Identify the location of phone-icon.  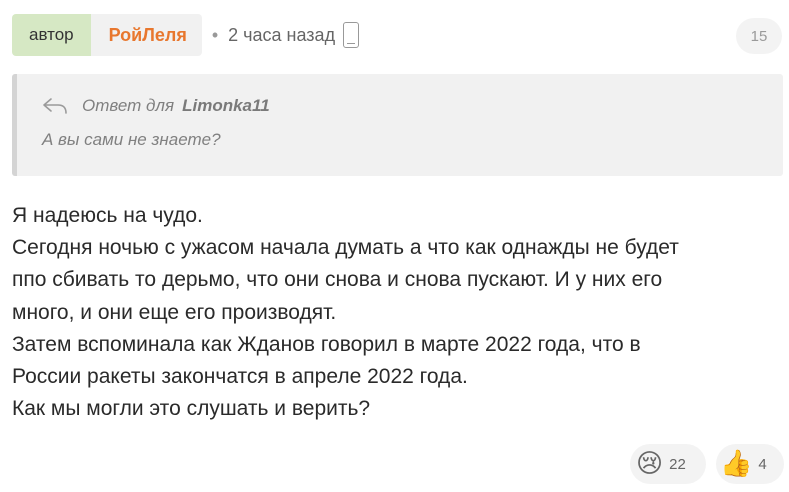
(351, 35).